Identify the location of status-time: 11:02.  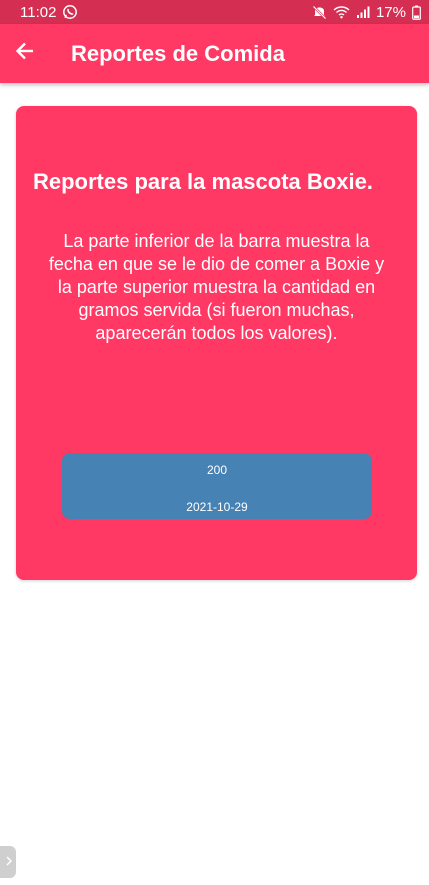
(38, 12).